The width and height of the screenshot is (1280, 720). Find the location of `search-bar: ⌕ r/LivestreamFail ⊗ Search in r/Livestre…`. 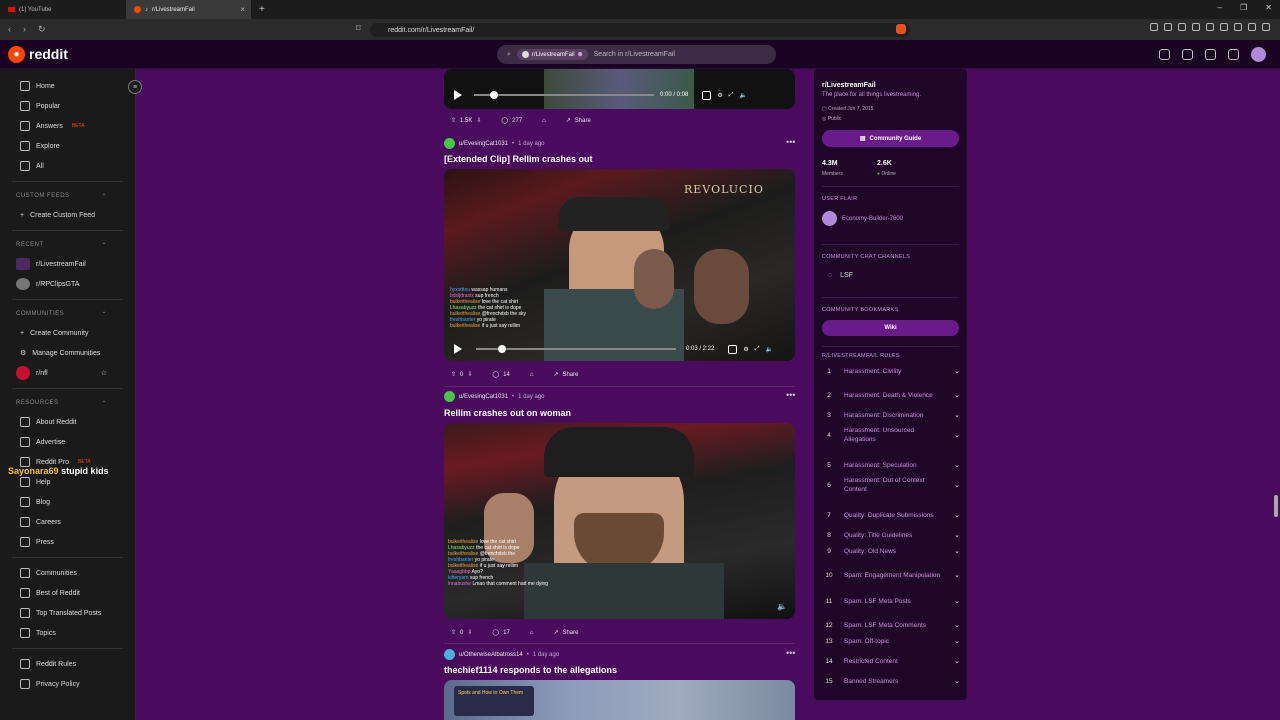

search-bar: ⌕ r/LivestreamFail ⊗ Search in r/Livestre… is located at coordinates (636, 54).